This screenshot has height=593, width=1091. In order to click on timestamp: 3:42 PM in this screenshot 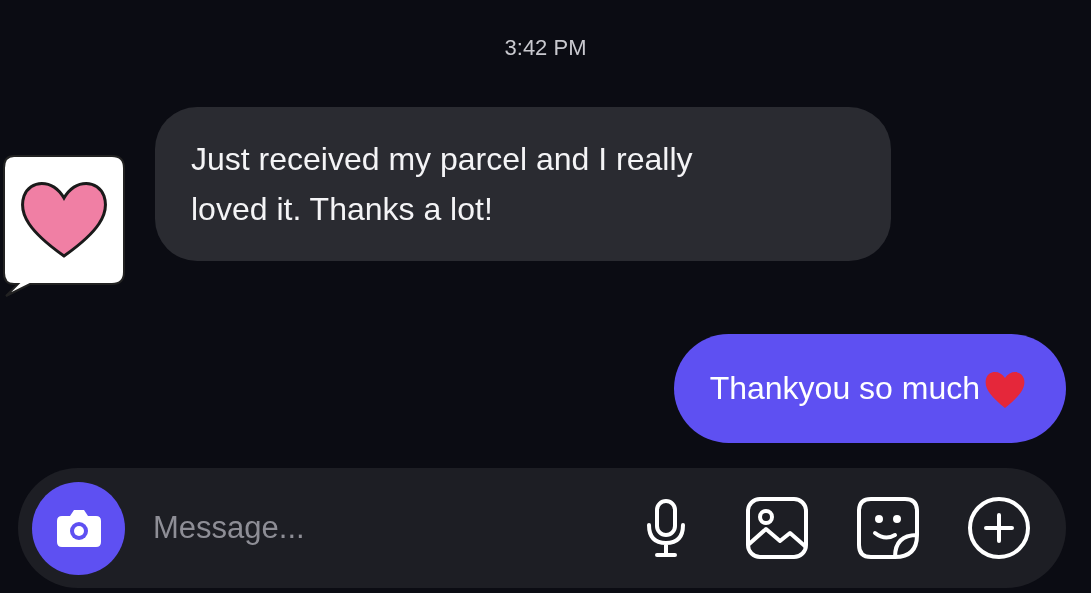, I will do `click(545, 48)`.